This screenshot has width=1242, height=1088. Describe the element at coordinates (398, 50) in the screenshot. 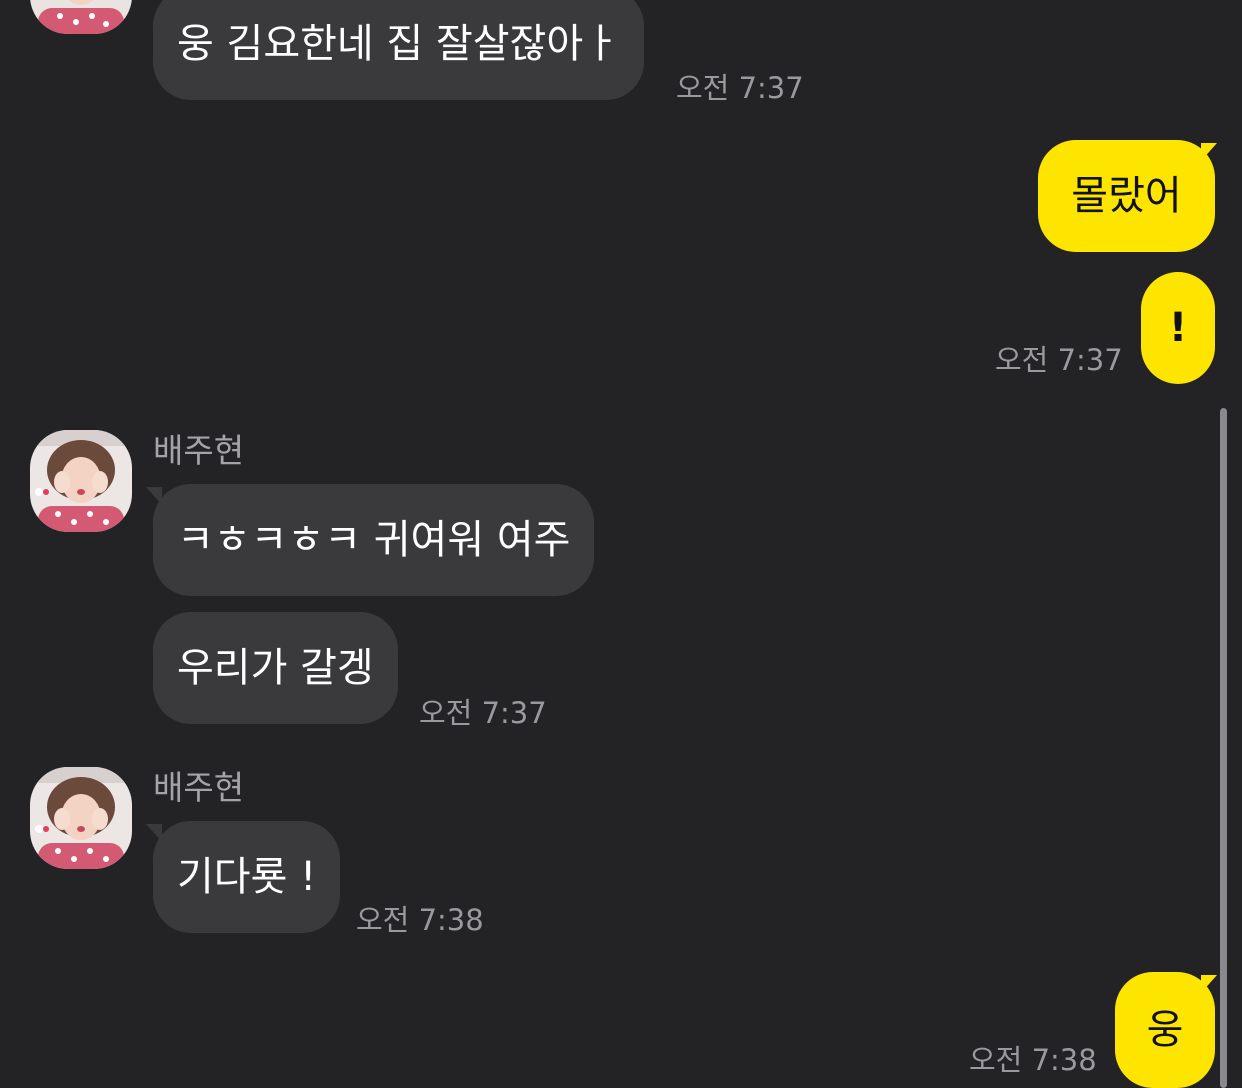

I see `message-bubble-incoming: 웅 김요한네 집 잘살잖아ㅏ` at that location.